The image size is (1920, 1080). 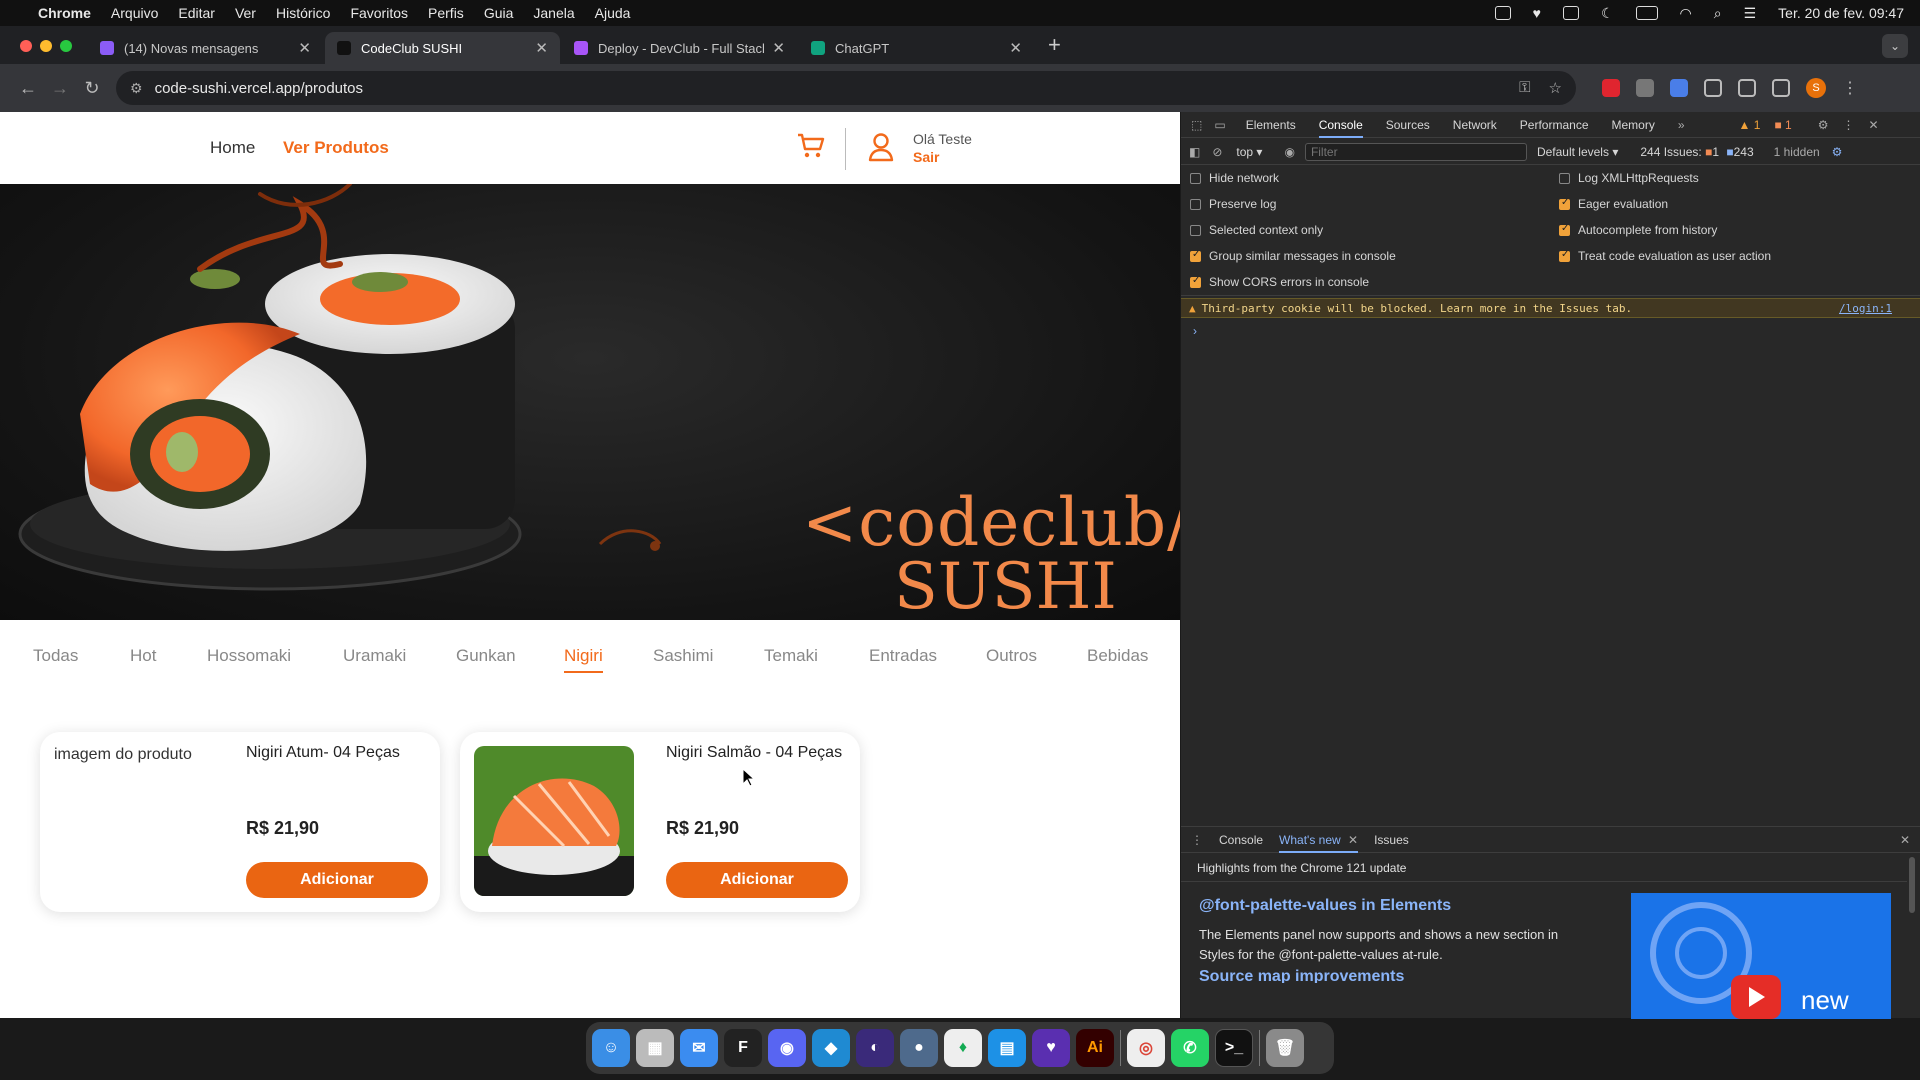 What do you see at coordinates (446, 13) in the screenshot?
I see `menu-item-perfis: Perfis` at bounding box center [446, 13].